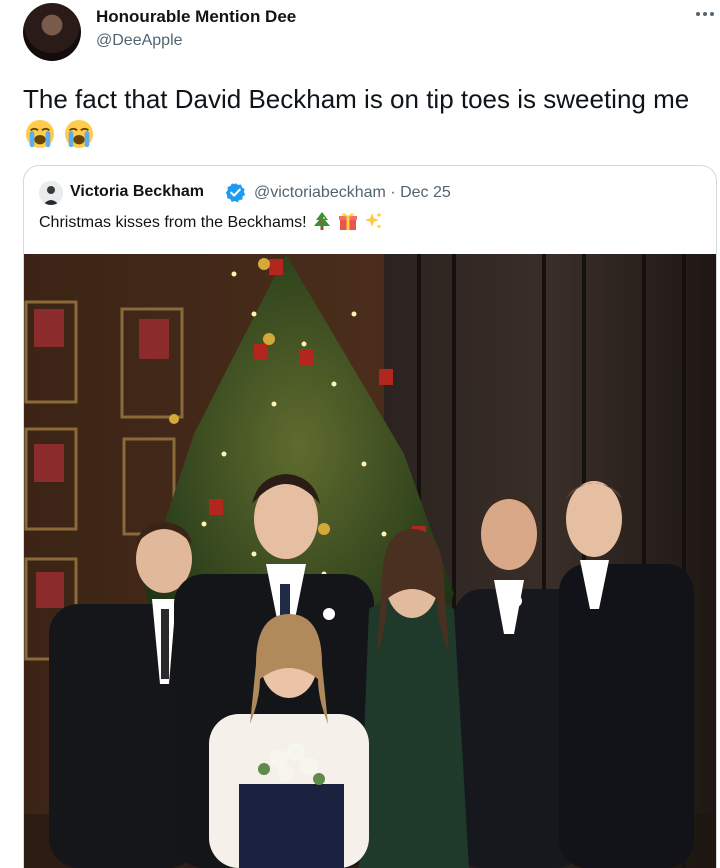 The image size is (720, 868). I want to click on quoted-author-handle-date: @victoriabeckham · Dec 25, so click(352, 193).